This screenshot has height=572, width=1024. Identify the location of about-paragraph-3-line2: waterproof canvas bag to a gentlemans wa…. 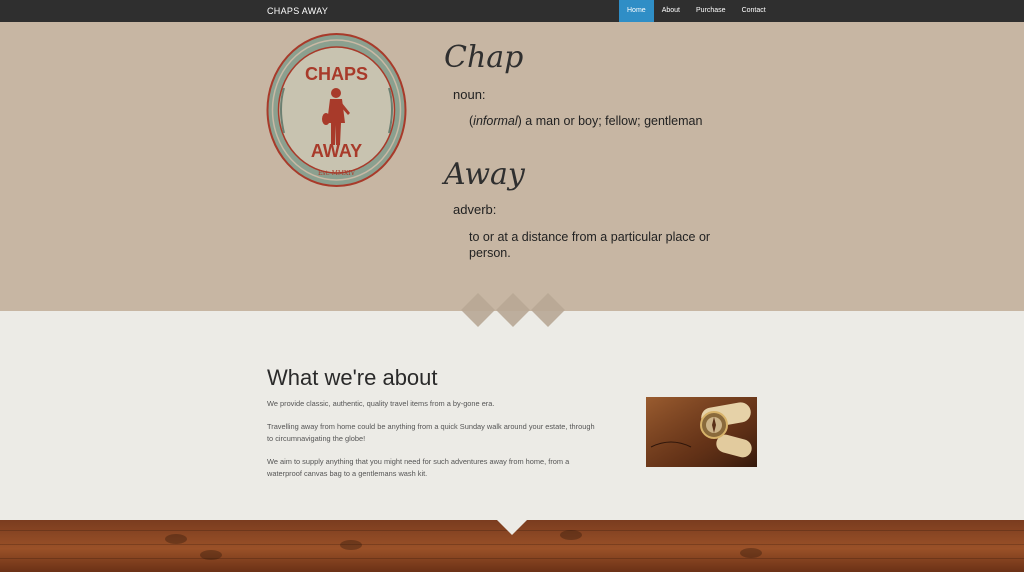
(347, 473).